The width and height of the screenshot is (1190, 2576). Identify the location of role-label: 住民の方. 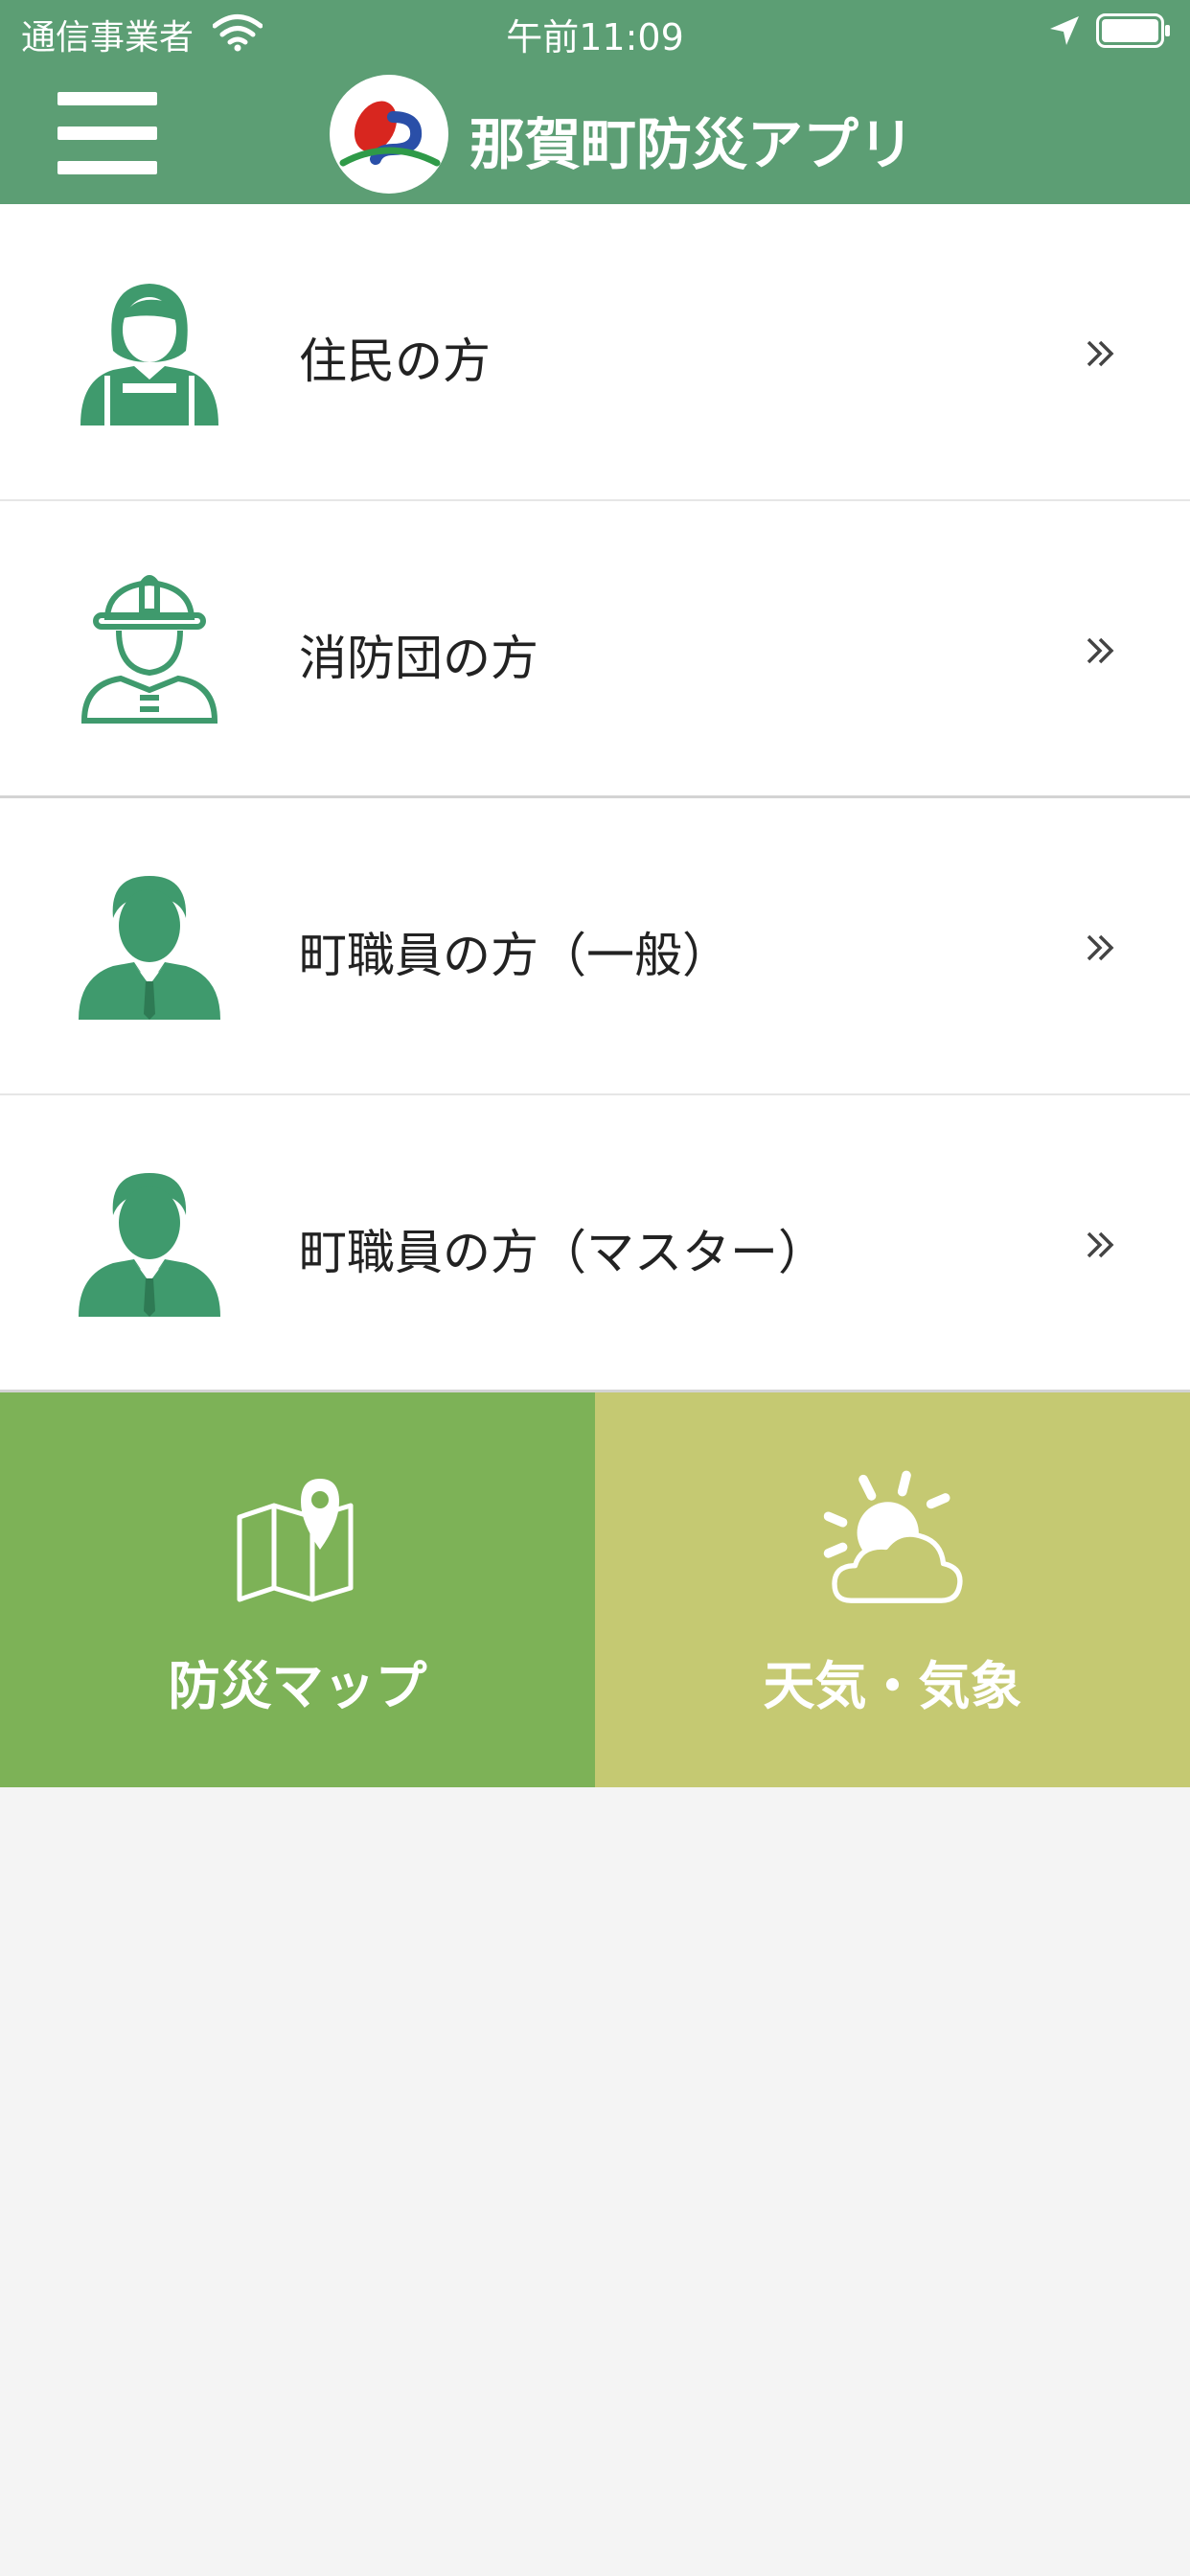
(395, 361).